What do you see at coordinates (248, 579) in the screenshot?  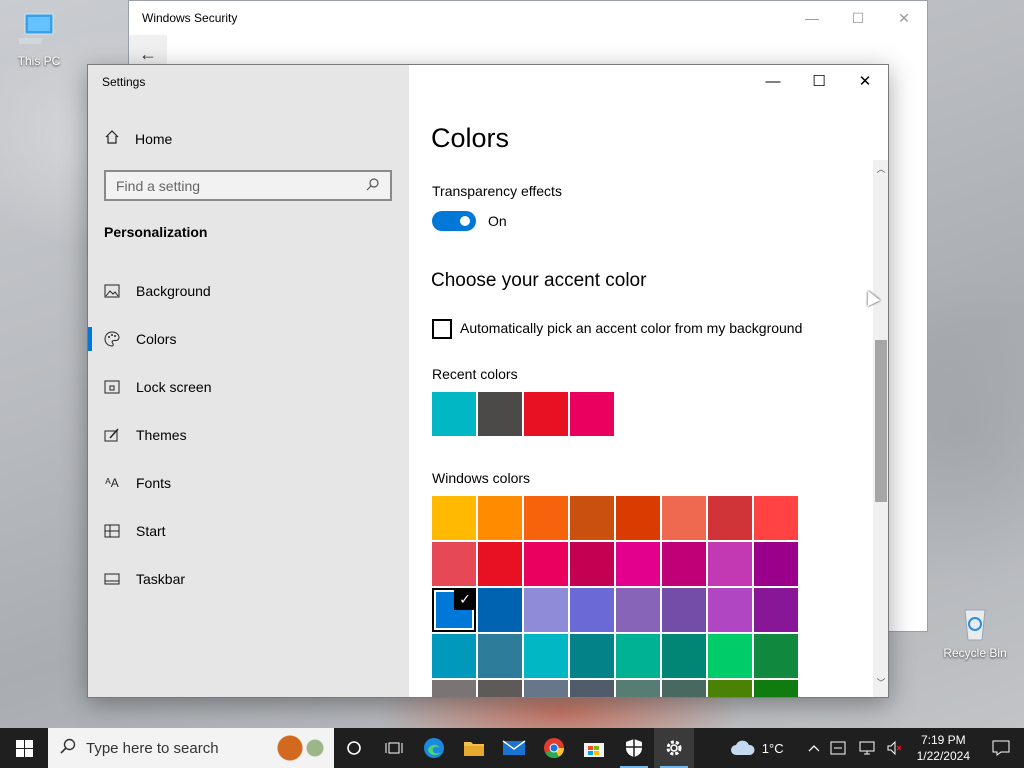 I see `sidebar-item-taskbar: Taskbar` at bounding box center [248, 579].